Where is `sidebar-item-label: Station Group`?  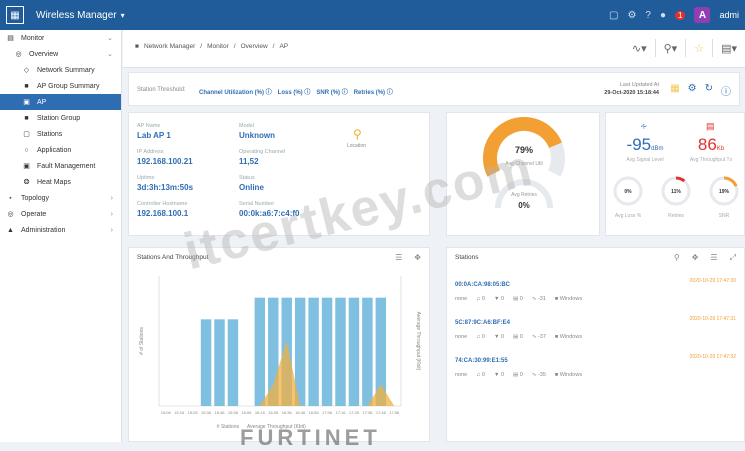
sidebar-item-label: Station Group is located at coordinates (59, 118).